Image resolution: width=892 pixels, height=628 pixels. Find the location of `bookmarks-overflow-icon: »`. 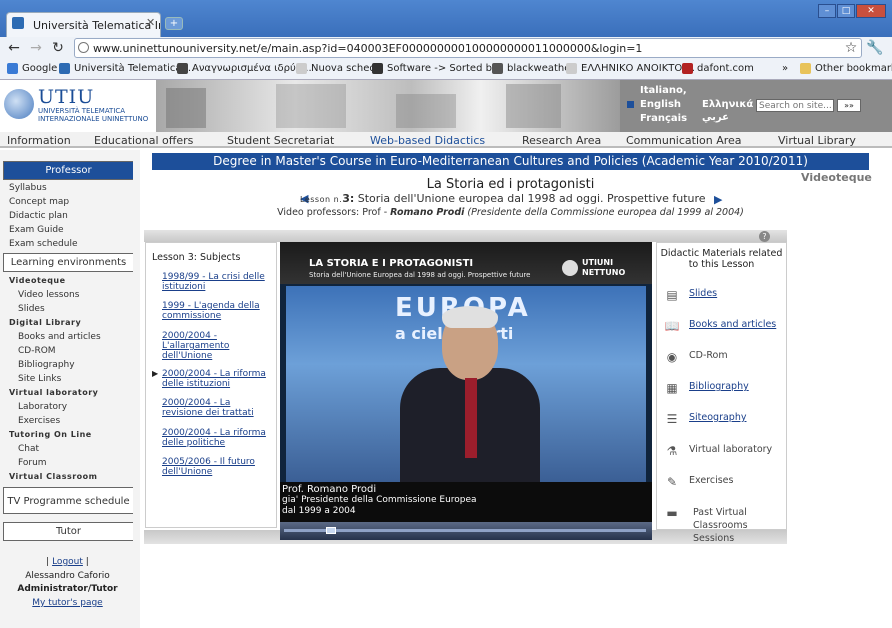

bookmarks-overflow-icon: » is located at coordinates (785, 68).